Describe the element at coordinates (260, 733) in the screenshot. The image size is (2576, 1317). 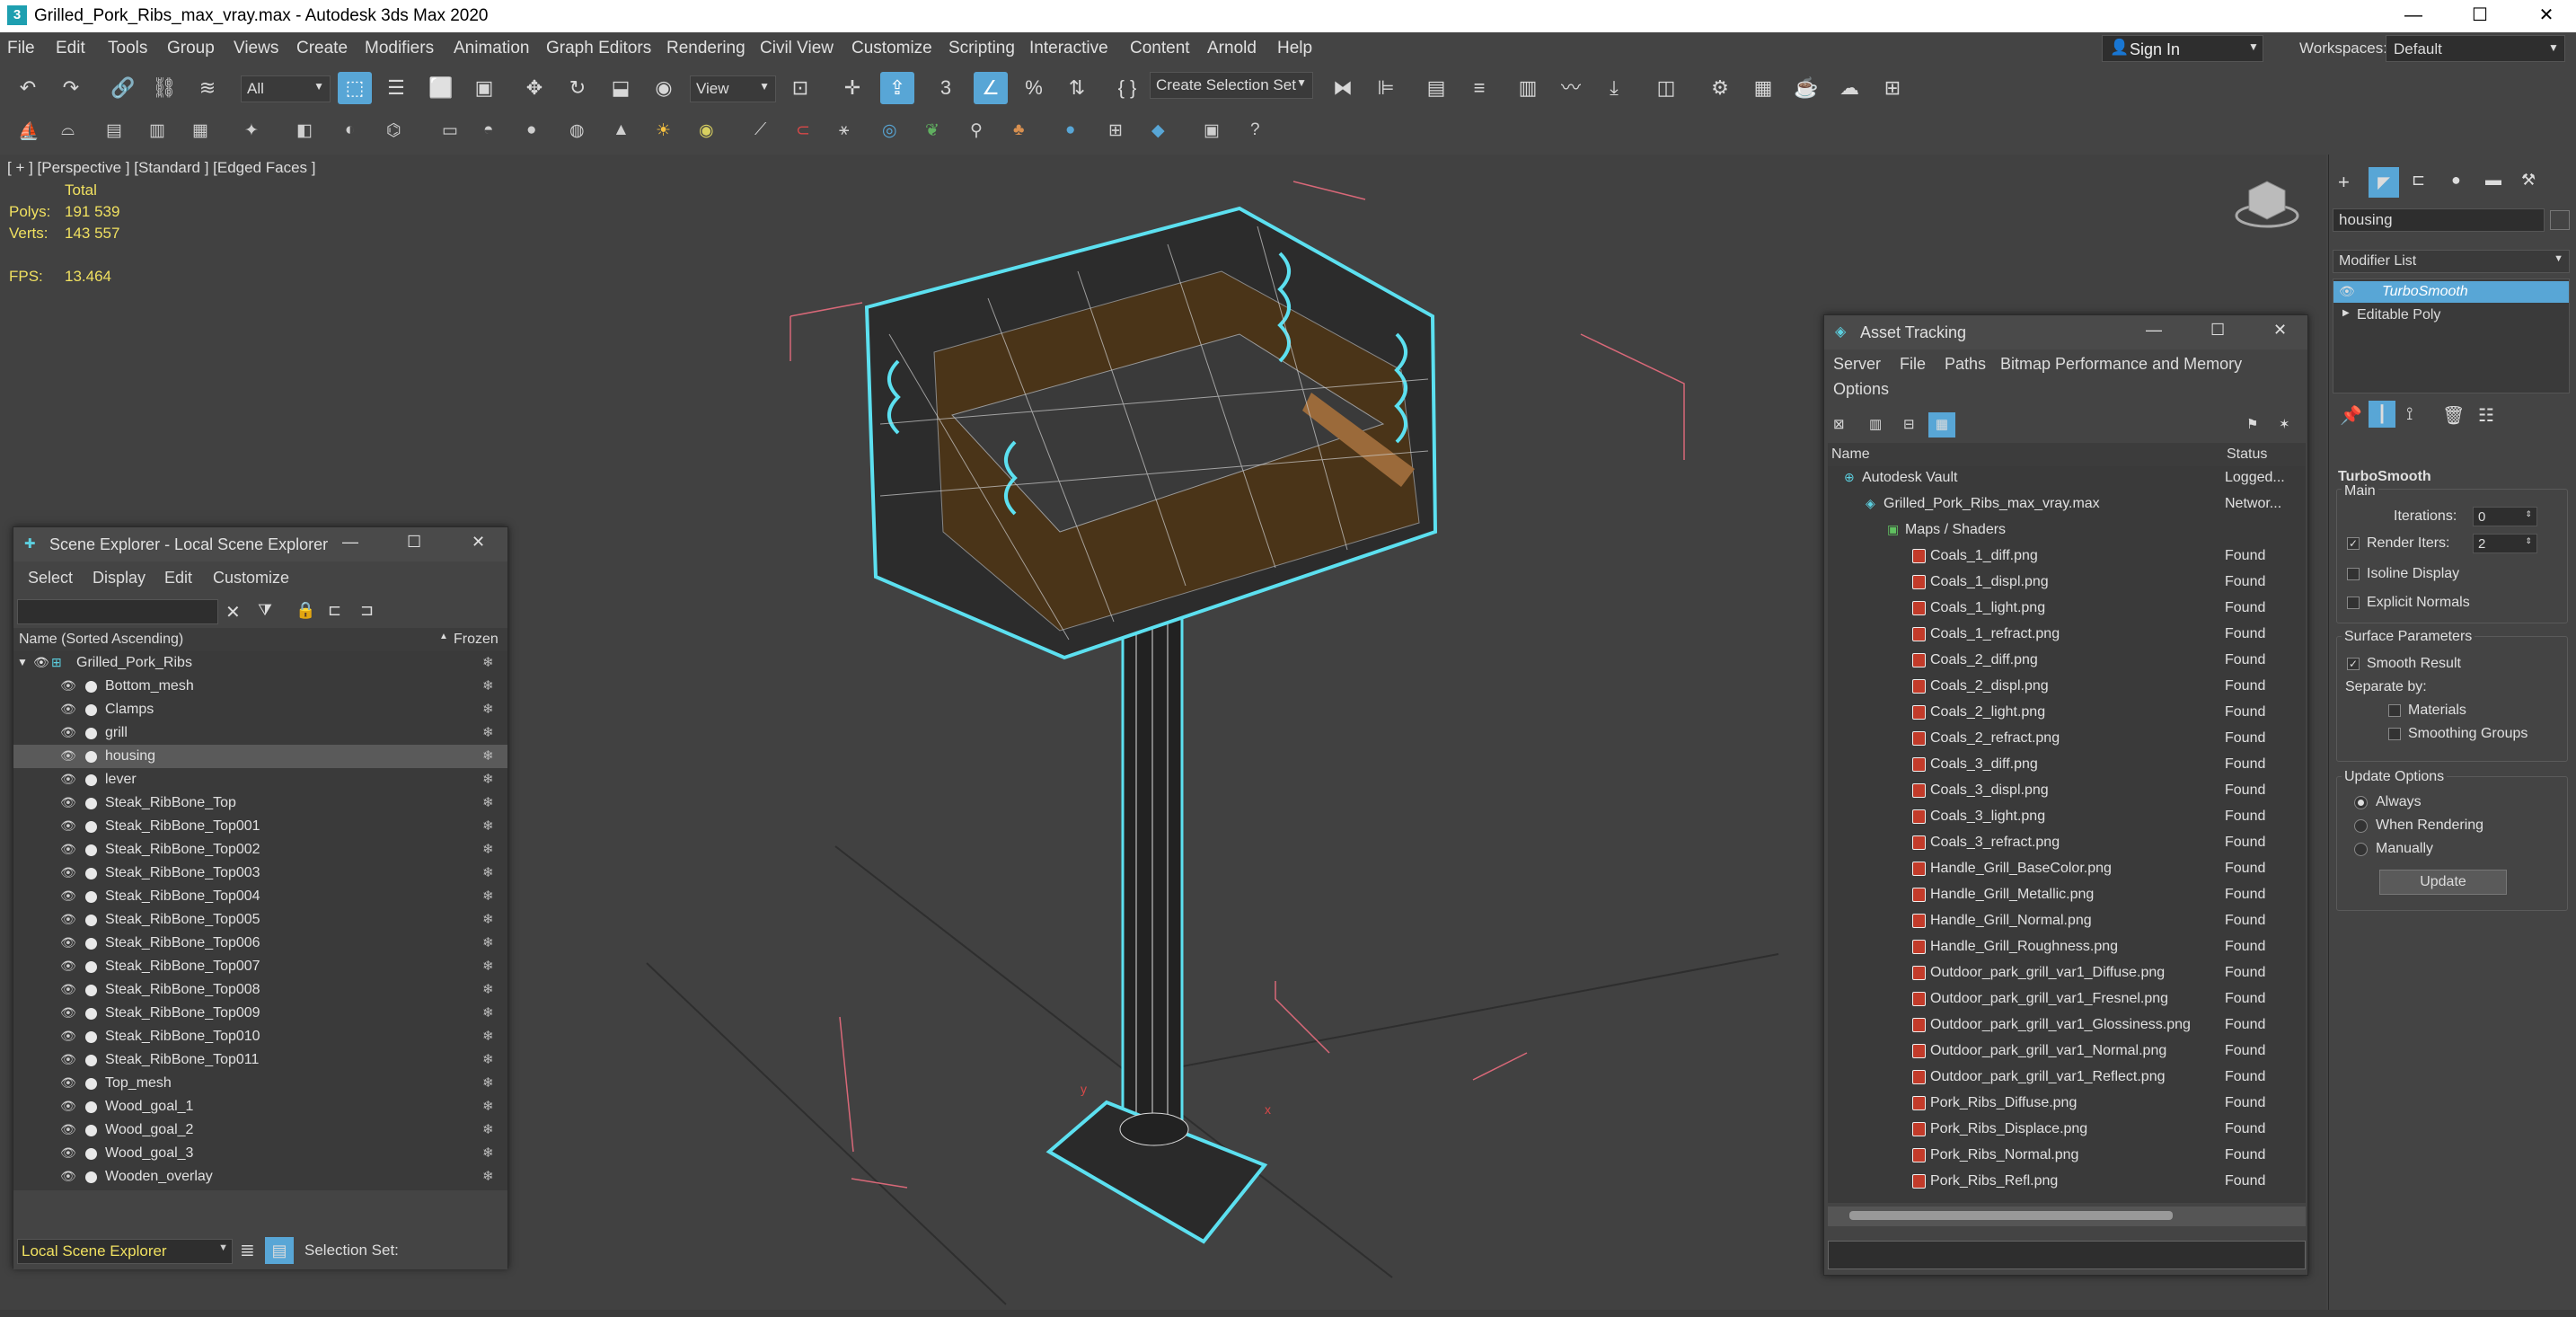
I see `scene-object-row: 👁 grill ❄` at that location.